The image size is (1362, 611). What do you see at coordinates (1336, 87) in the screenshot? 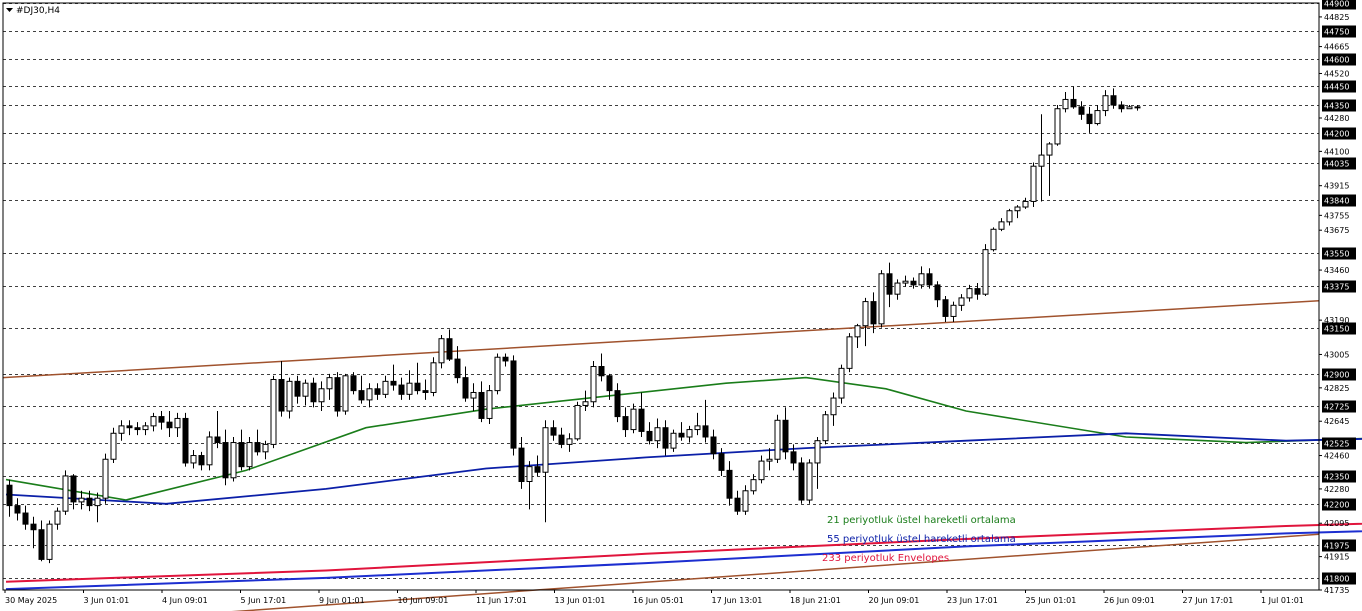
I see `level-label: 44450` at bounding box center [1336, 87].